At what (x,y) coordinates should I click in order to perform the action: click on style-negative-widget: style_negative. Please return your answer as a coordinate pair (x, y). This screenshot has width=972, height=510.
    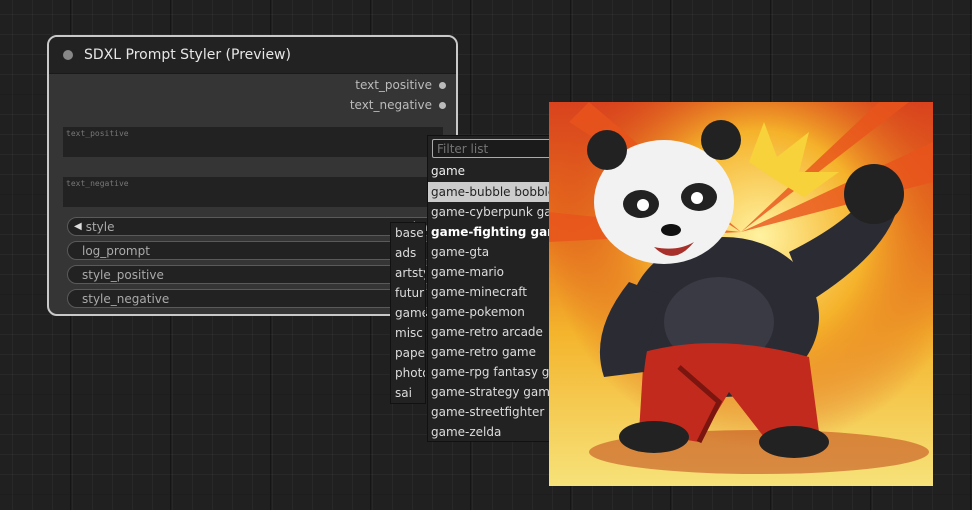
    Looking at the image, I should click on (252, 298).